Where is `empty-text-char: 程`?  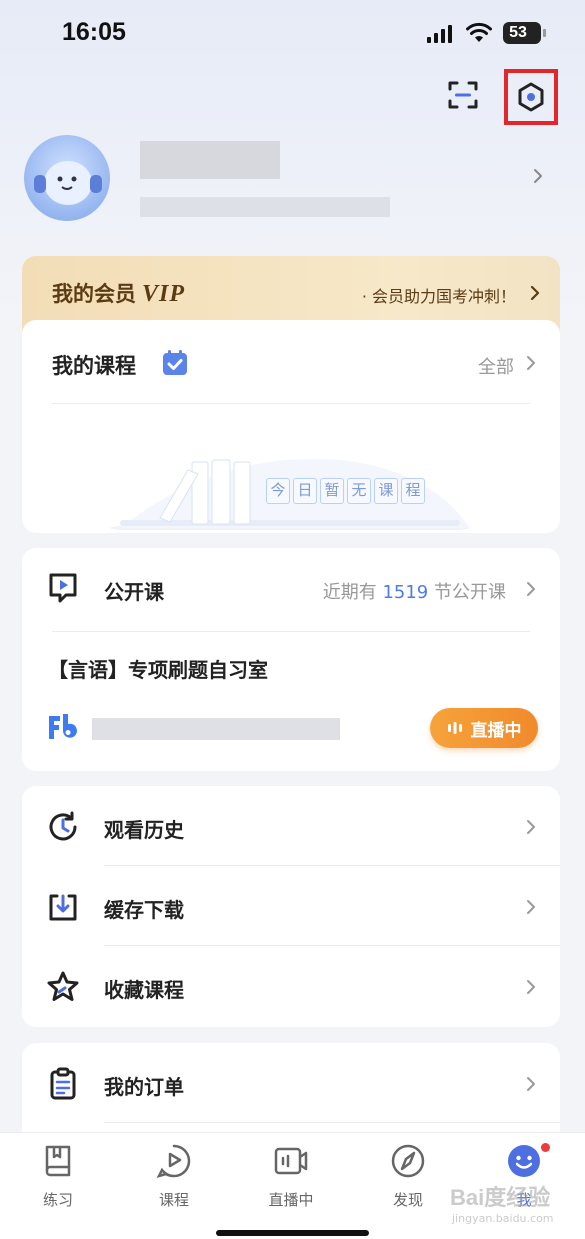
empty-text-char: 程 is located at coordinates (413, 491).